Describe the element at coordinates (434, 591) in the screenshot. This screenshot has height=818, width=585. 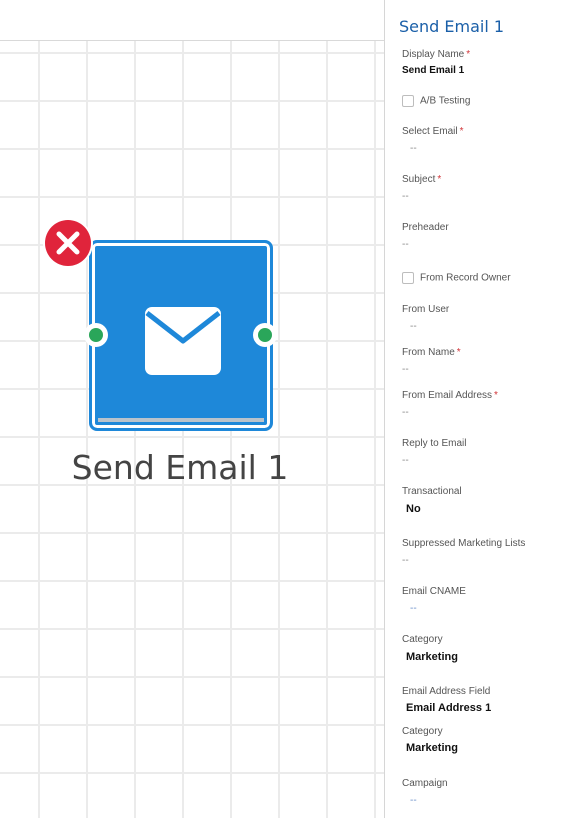
I see `email-cname-label: Email CNAME` at that location.